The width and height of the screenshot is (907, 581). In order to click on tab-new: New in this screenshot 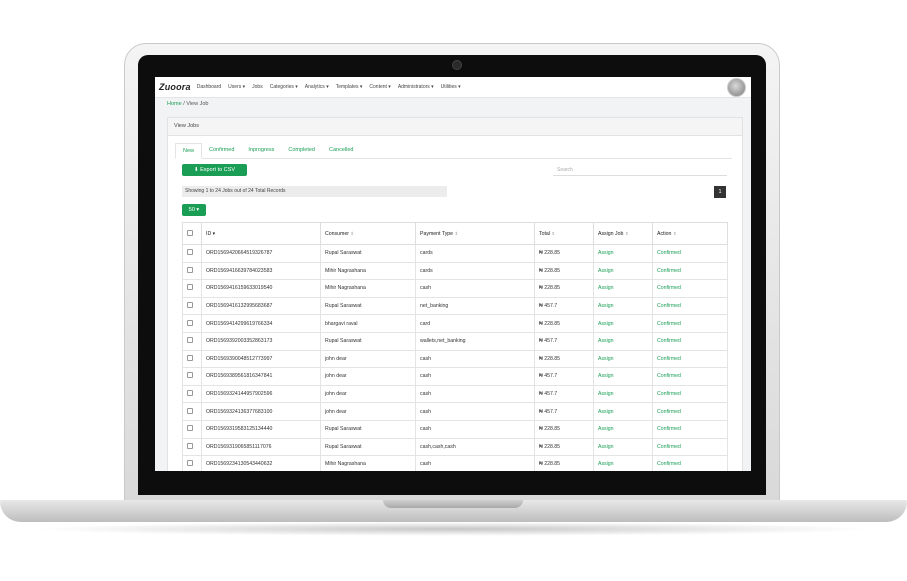, I will do `click(189, 151)`.